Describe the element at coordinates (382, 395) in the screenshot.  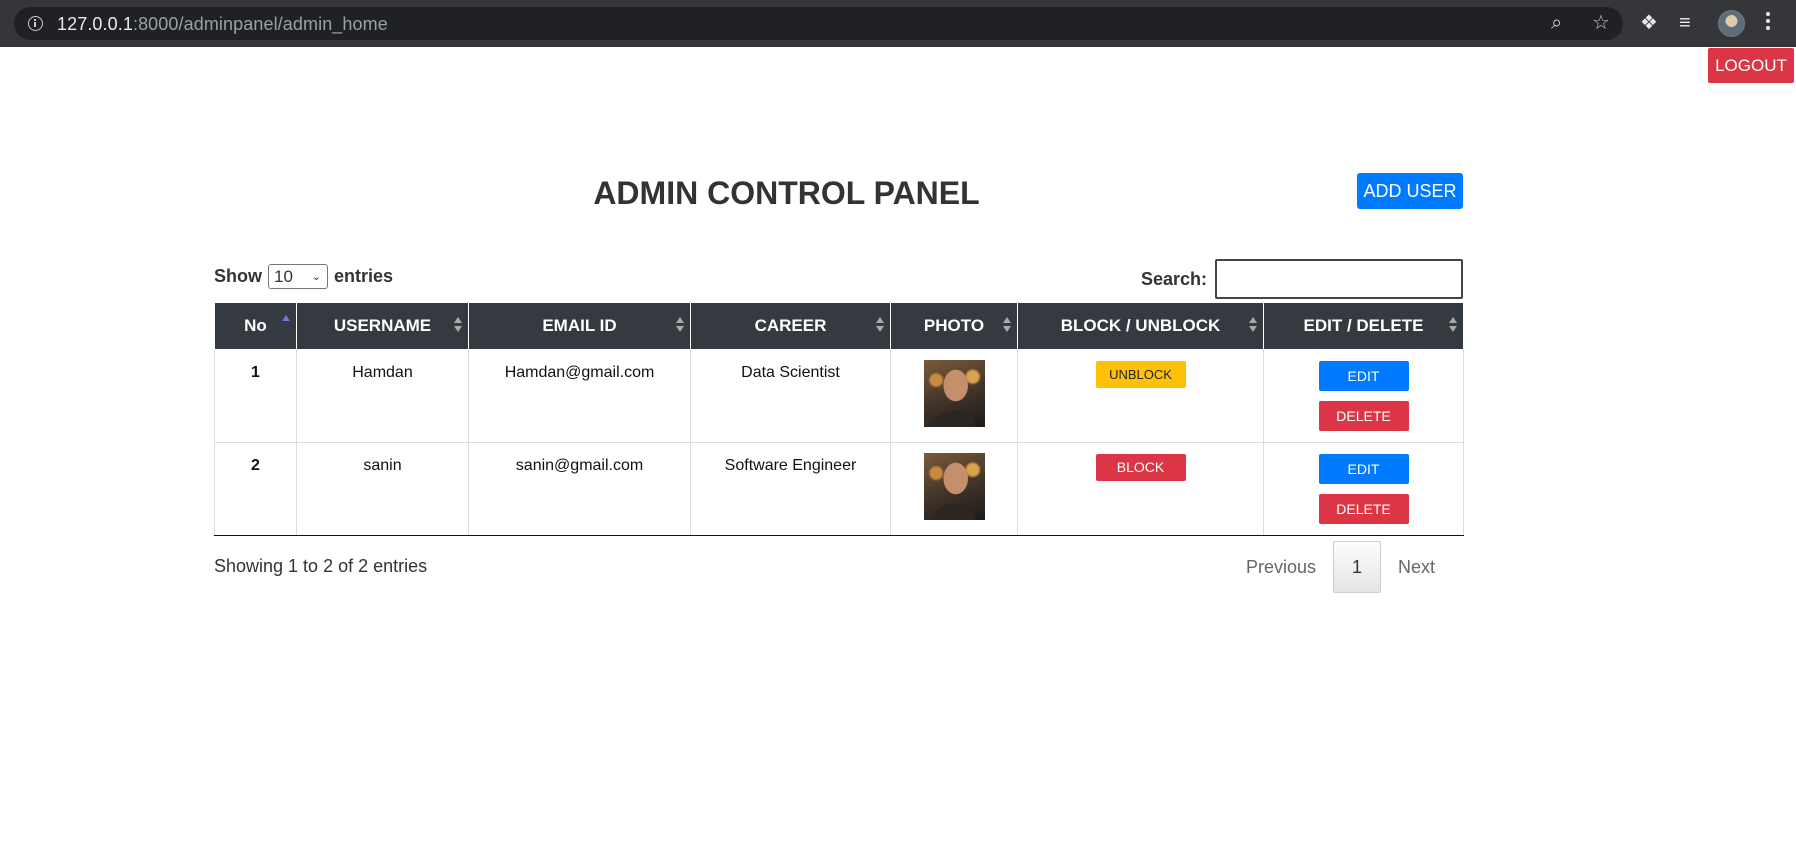
I see `cell-username: Hamdan` at that location.